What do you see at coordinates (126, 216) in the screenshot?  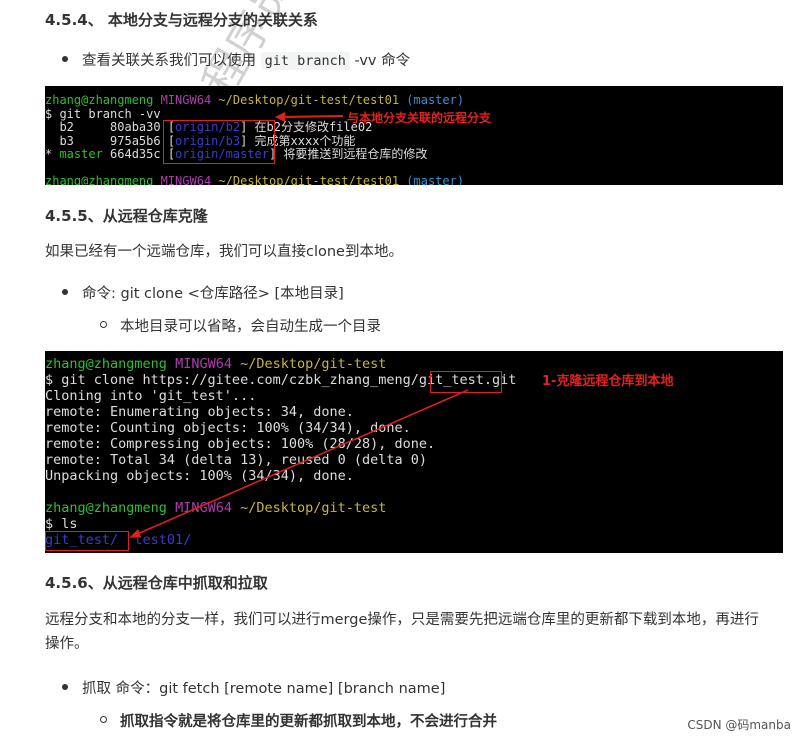 I see `heading-4-5-5: 4.5.5、从远程仓库克隆` at bounding box center [126, 216].